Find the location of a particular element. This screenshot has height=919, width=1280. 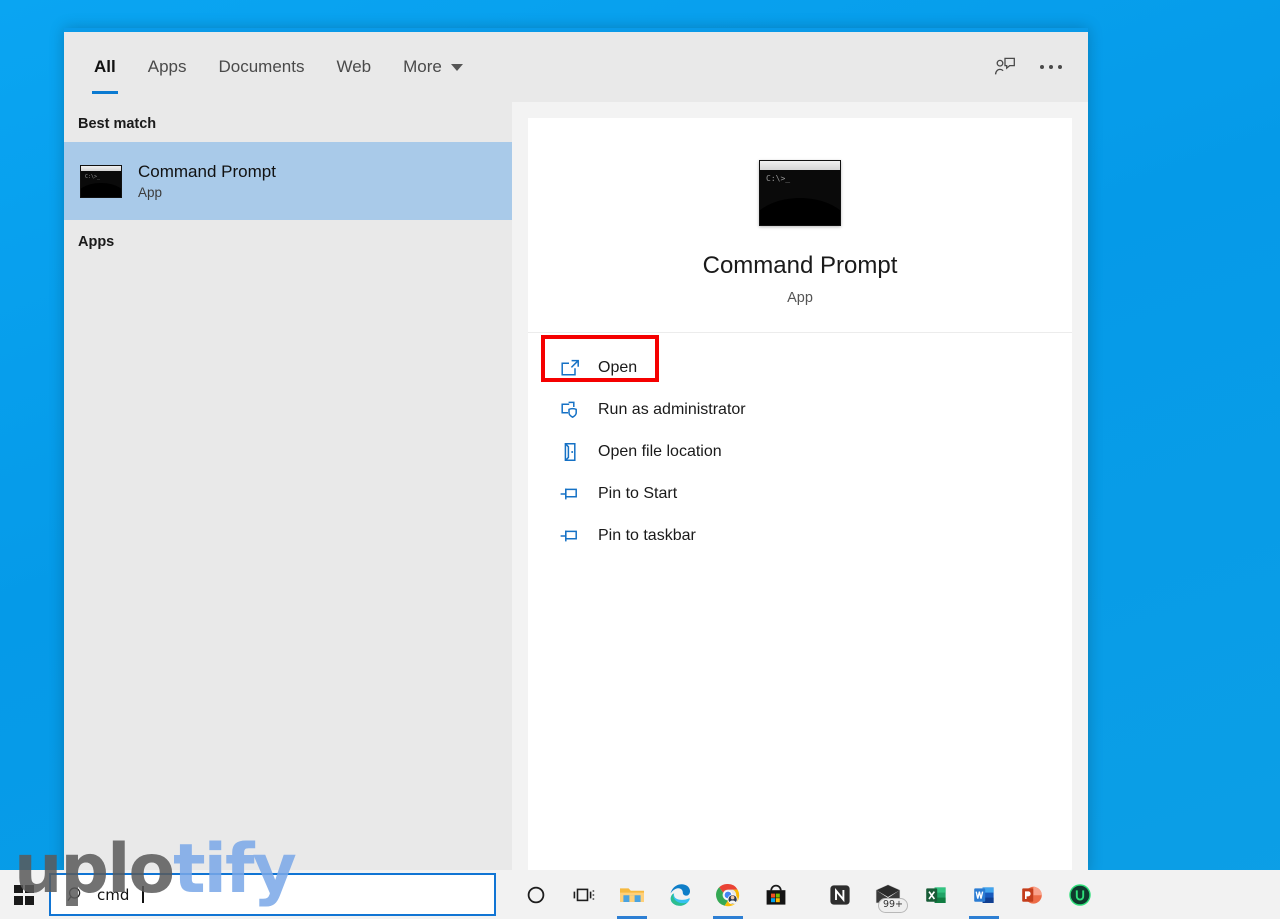

tab-documents-label: Documents is located at coordinates (261, 66).